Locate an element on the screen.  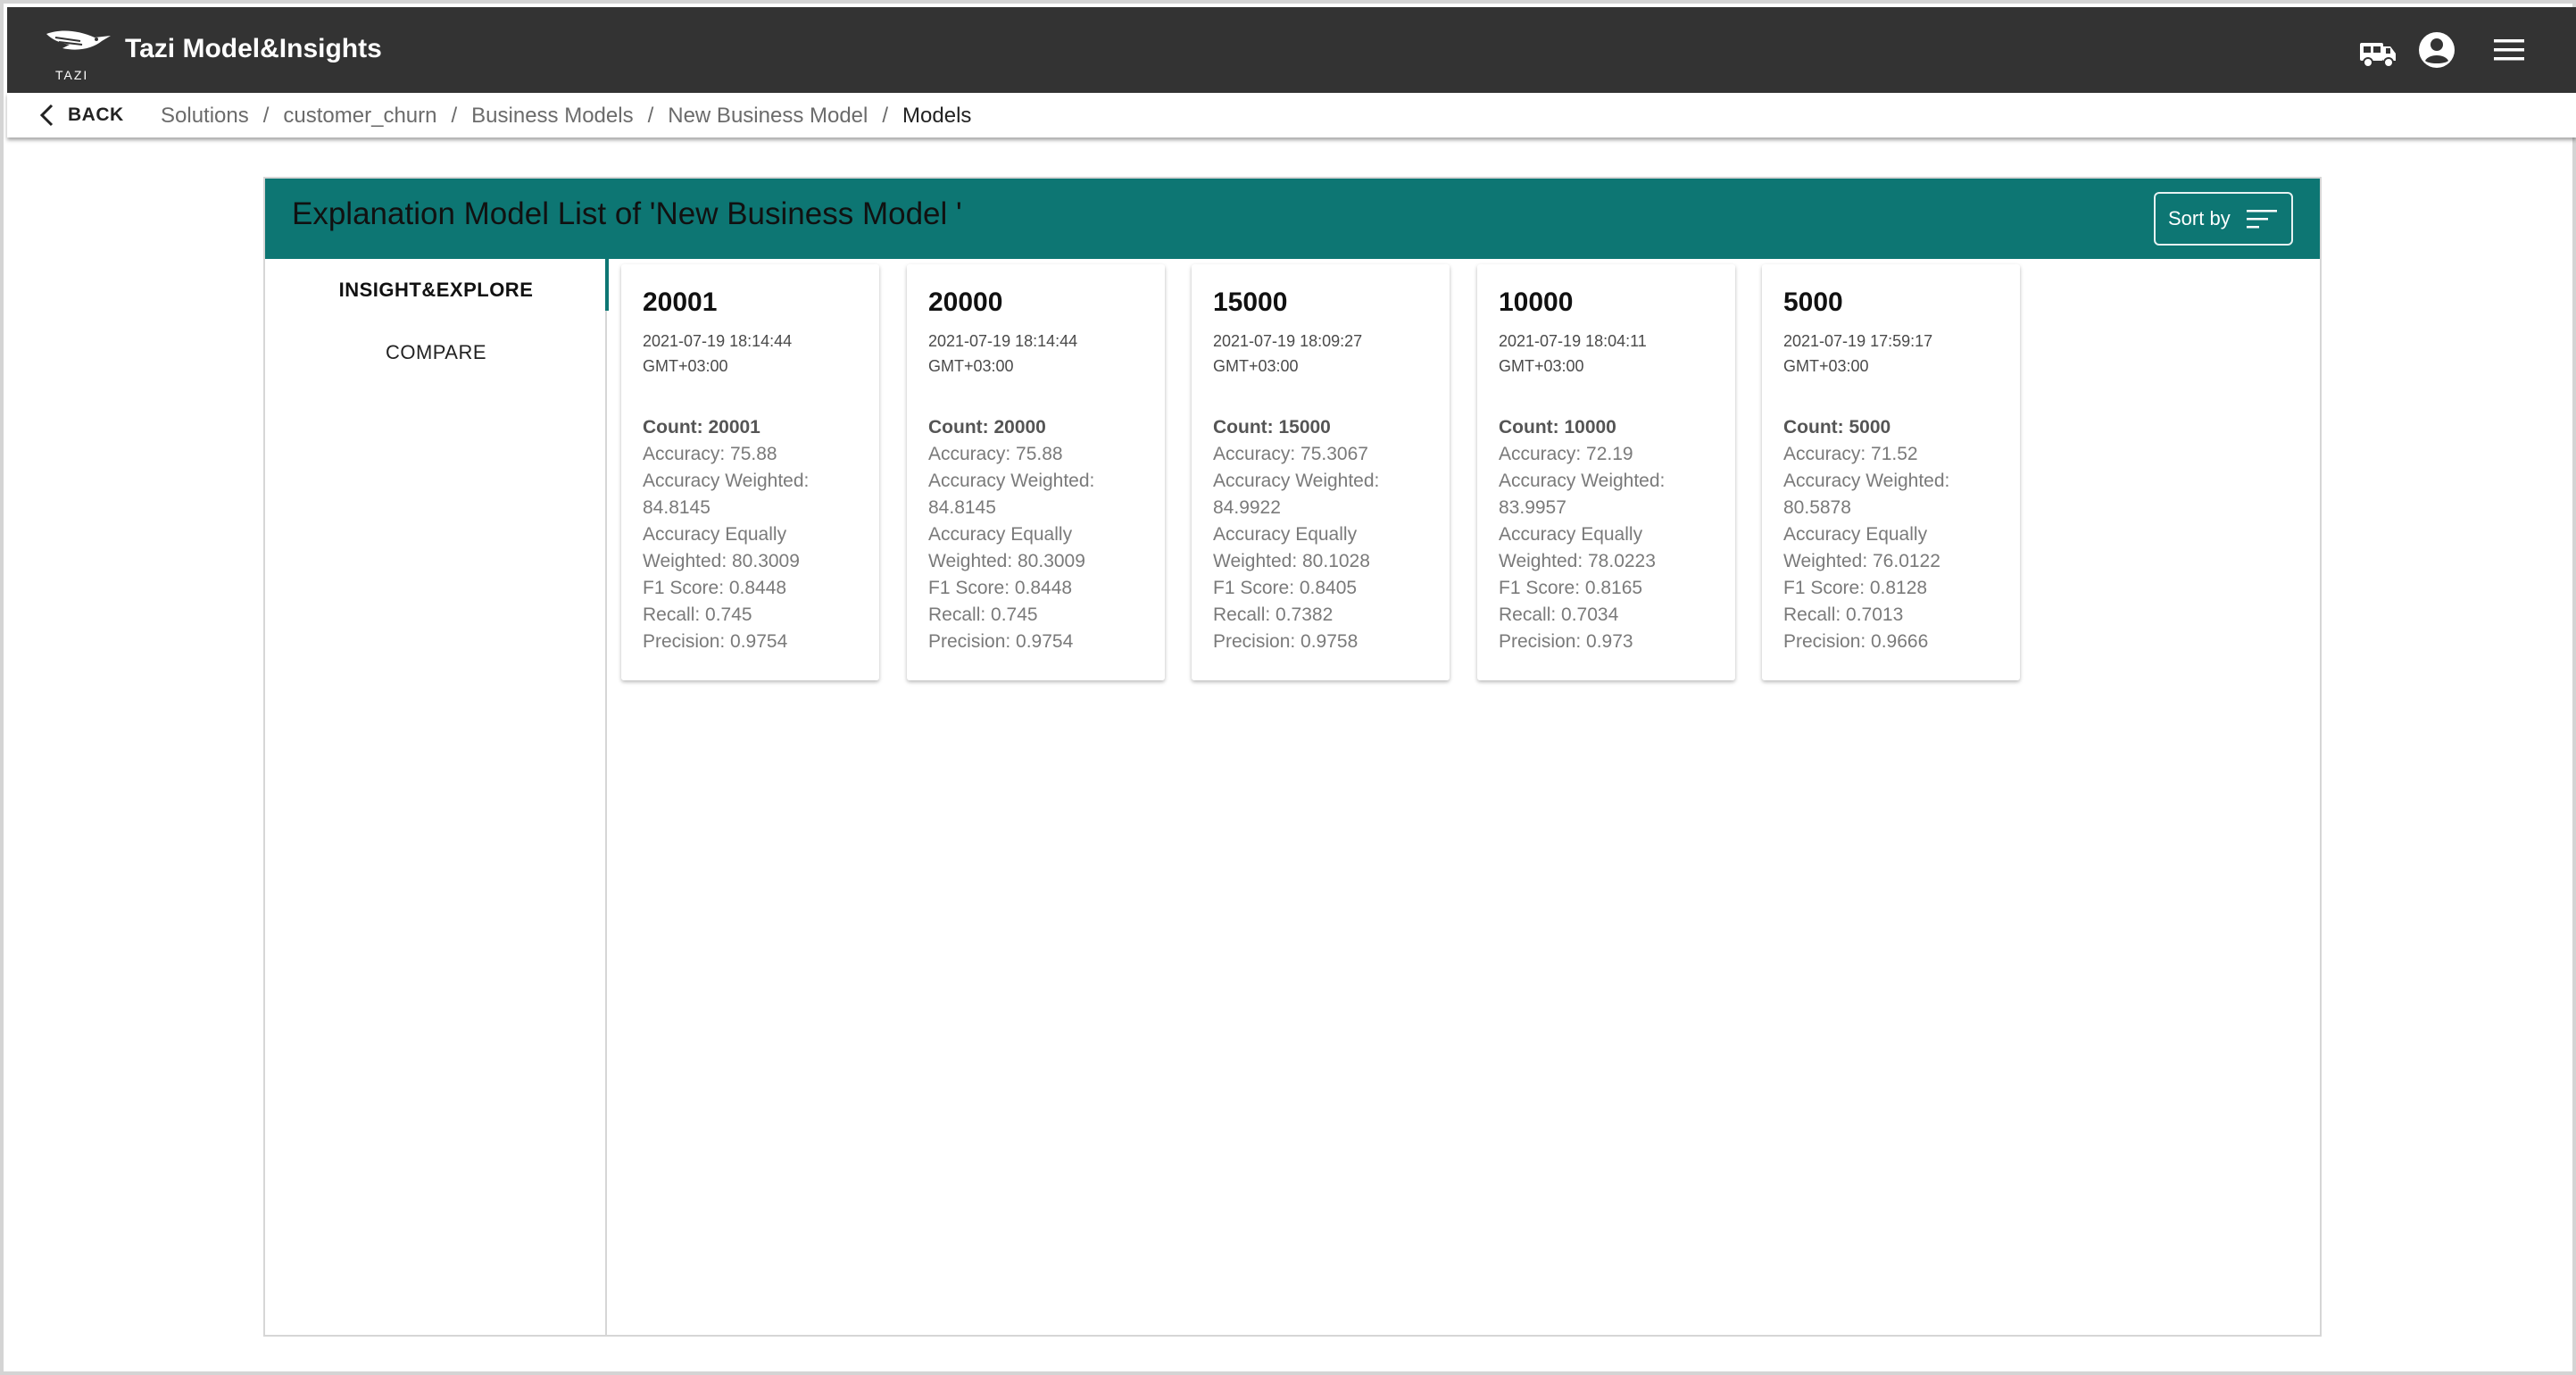
metric-f1-score: F1 Score: 0.8128 is located at coordinates (1856, 588).